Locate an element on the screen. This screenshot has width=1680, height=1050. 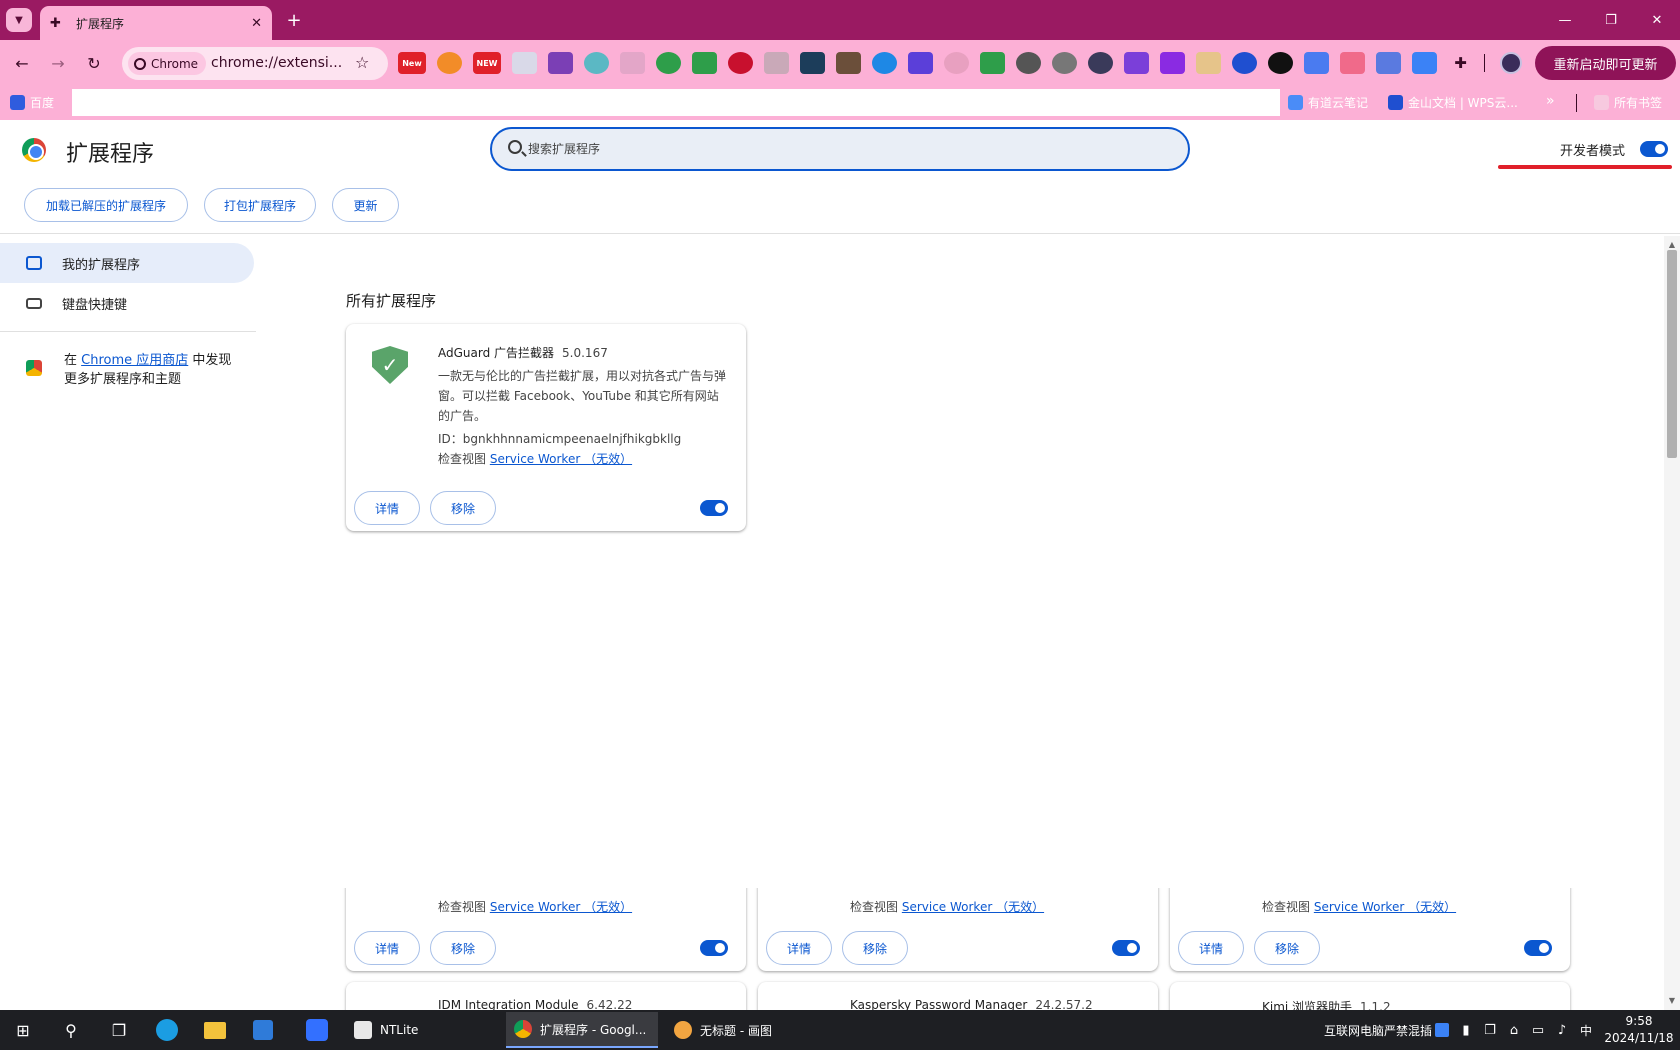
copy-icon: ❐ is located at coordinates (1490, 1030).